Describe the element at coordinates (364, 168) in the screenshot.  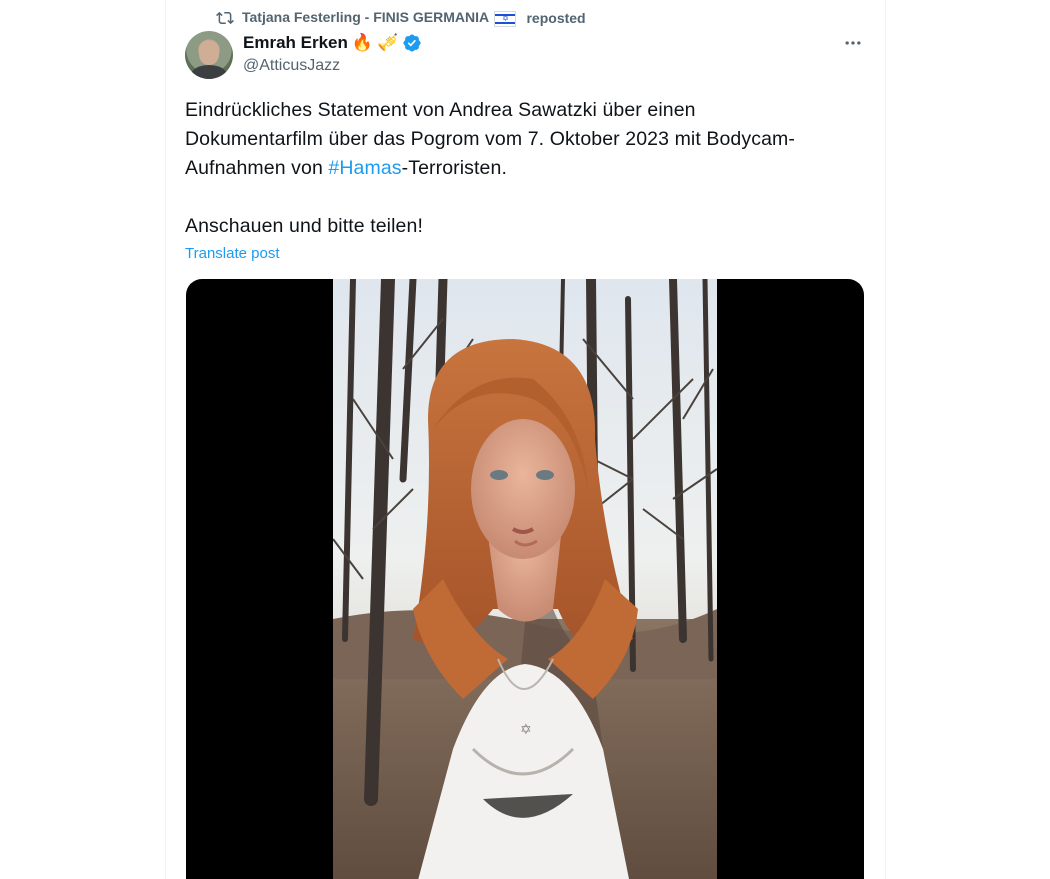
I see `hashtag-link: #Hamas` at that location.